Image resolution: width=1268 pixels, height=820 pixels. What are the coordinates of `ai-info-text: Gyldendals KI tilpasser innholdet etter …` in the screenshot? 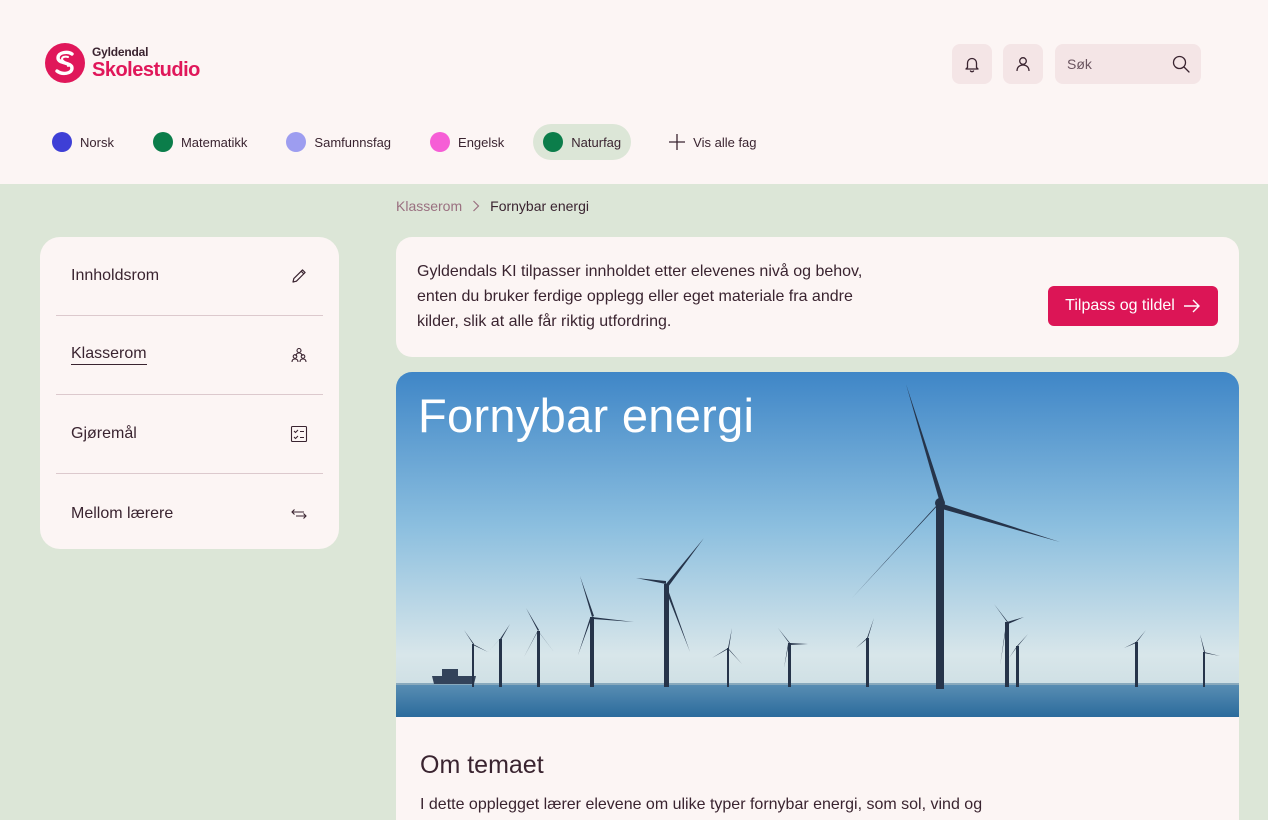 It's located at (640, 296).